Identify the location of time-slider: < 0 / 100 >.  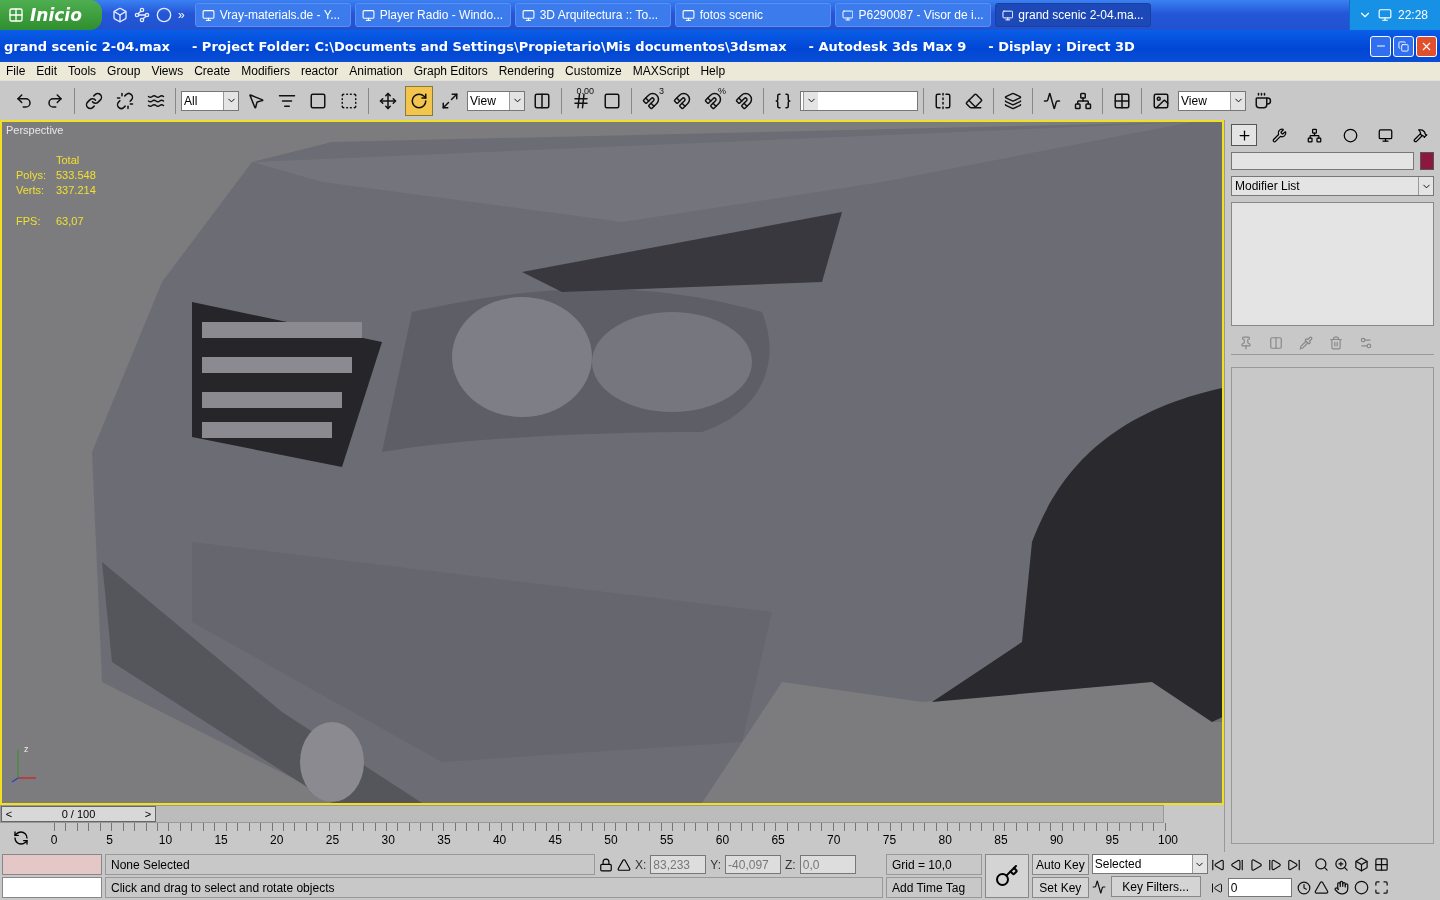
(582, 814).